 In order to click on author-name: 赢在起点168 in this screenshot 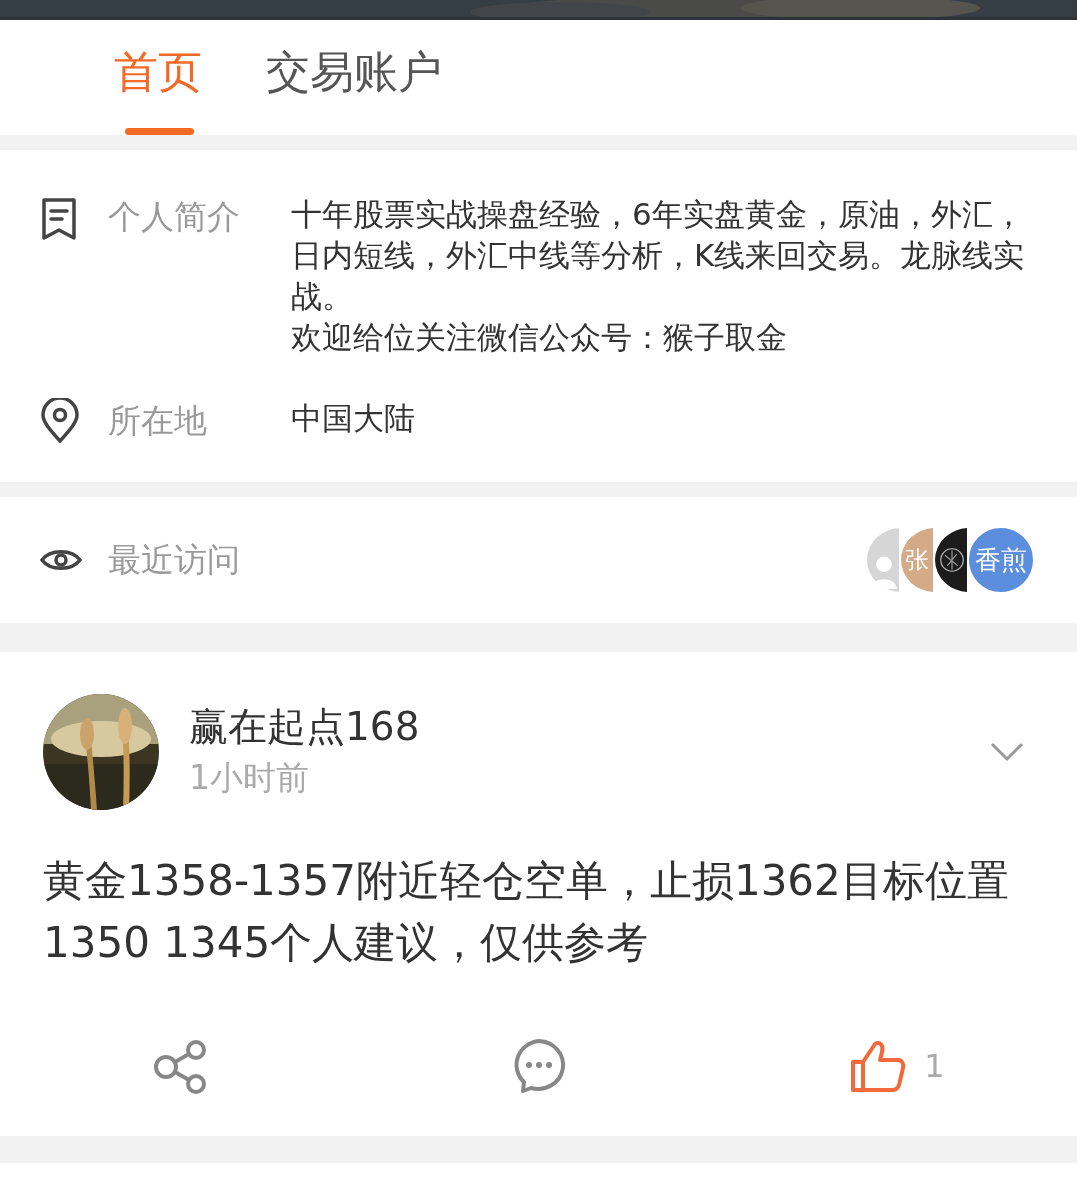, I will do `click(304, 727)`.